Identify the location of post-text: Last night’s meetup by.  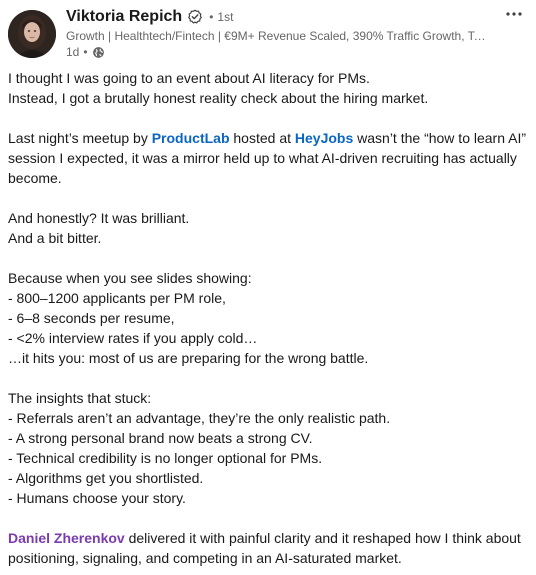
(80, 138).